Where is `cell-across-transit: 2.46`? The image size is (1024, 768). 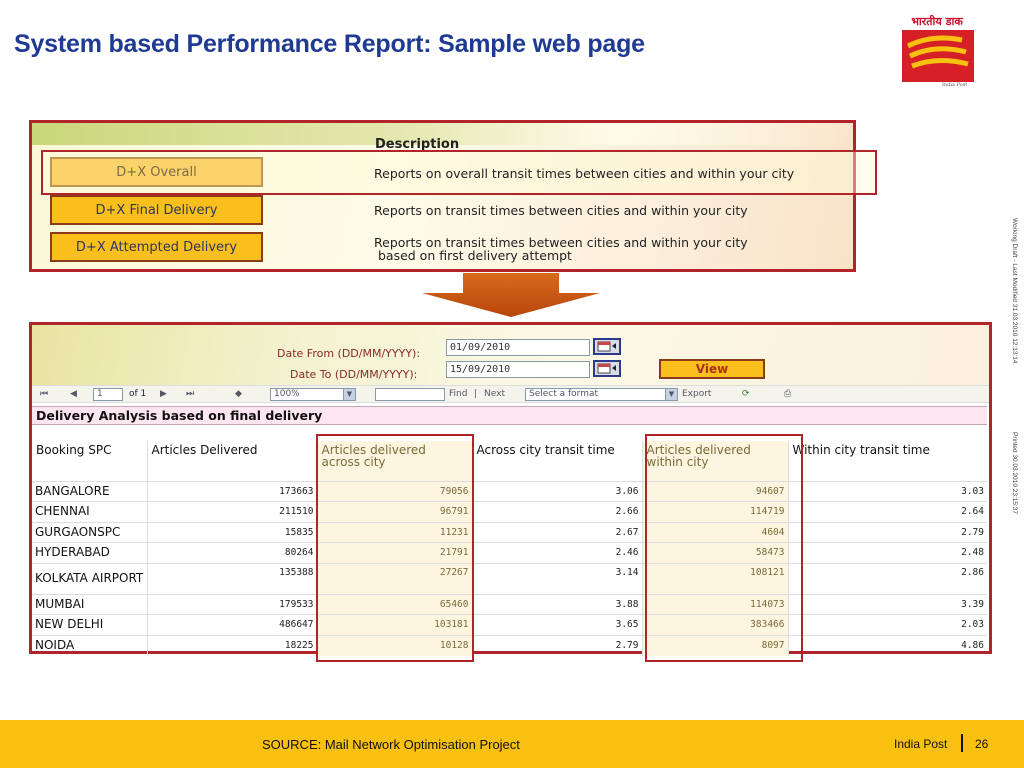
cell-across-transit: 2.46 is located at coordinates (556, 552).